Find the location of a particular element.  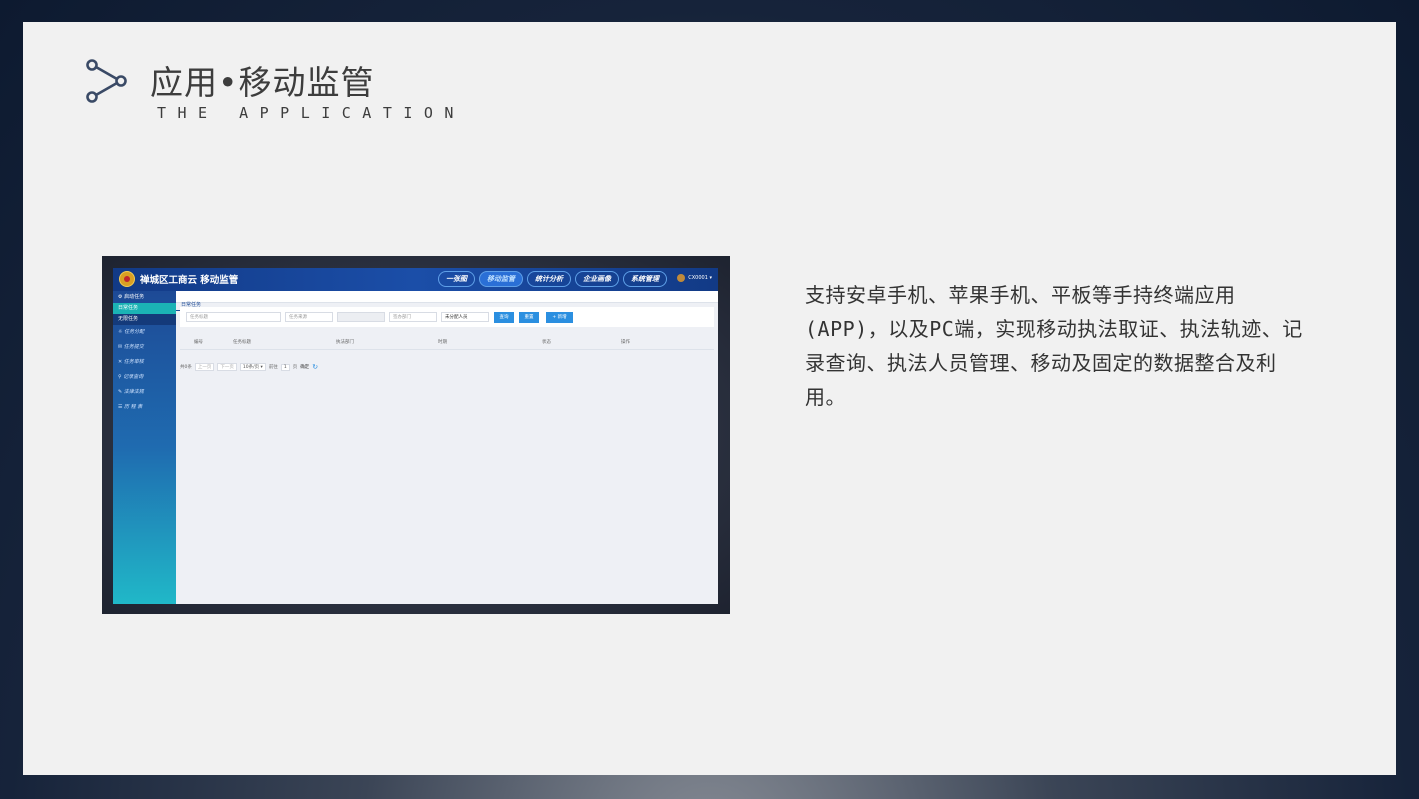

task-title-input: 任务标题 is located at coordinates (233, 317).